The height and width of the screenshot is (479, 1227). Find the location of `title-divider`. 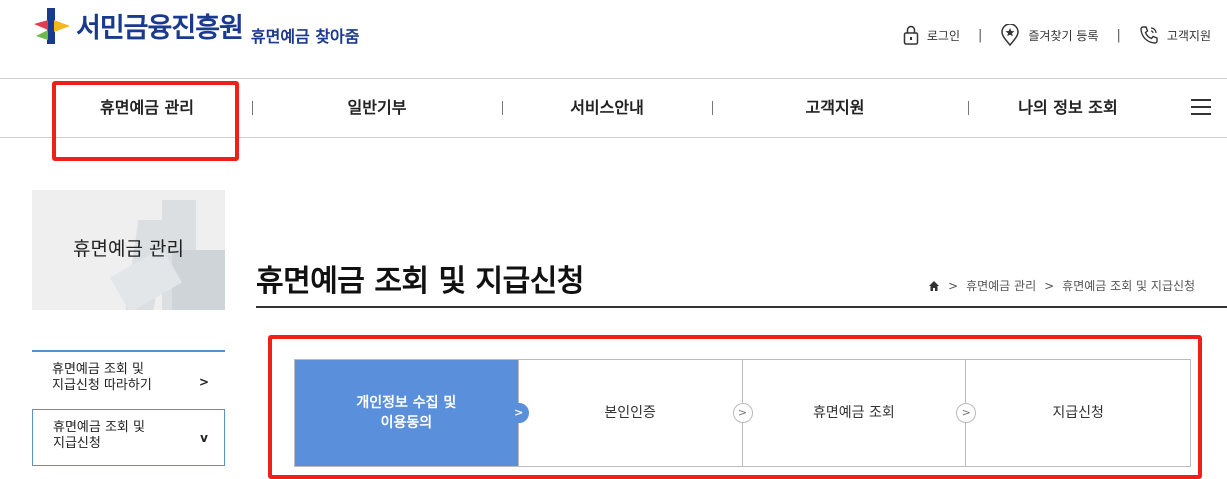

title-divider is located at coordinates (741, 307).